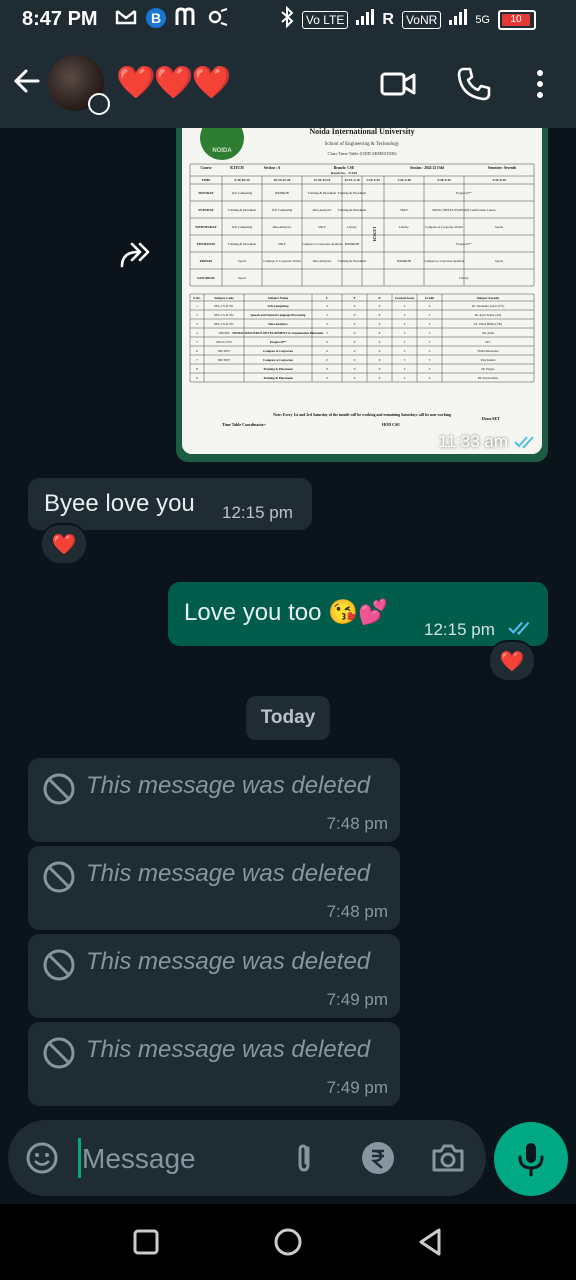 The image size is (576, 1280). I want to click on document-text: THURSDAY, so click(206, 244).